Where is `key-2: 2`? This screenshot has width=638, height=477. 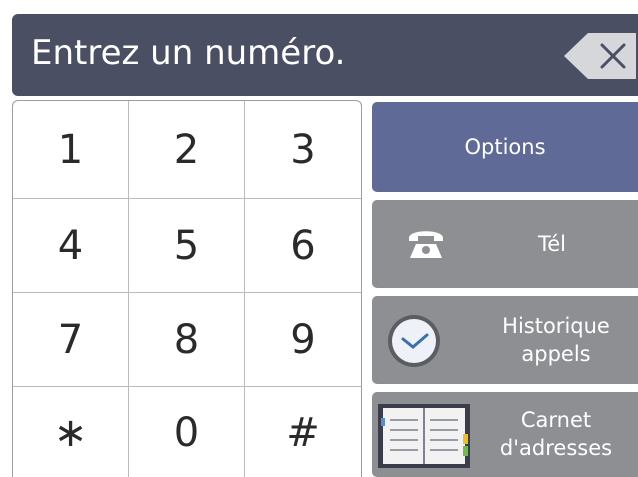 key-2: 2 is located at coordinates (187, 150).